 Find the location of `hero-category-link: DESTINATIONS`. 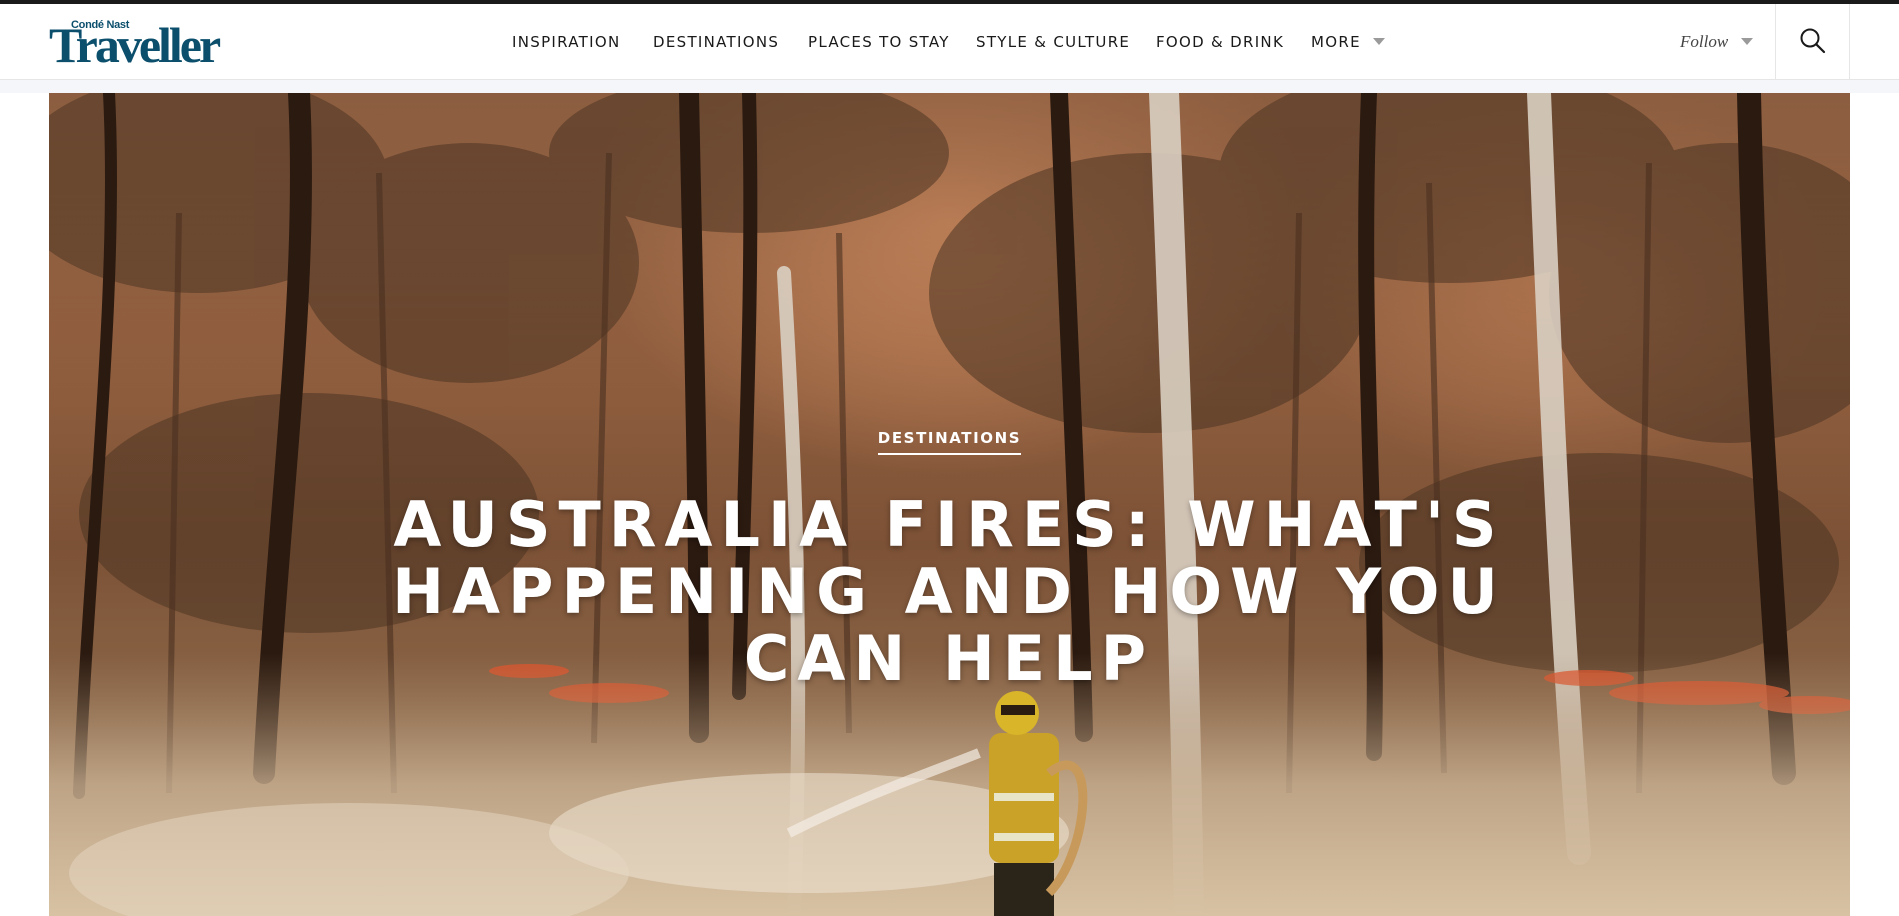

hero-category-link: DESTINATIONS is located at coordinates (949, 442).